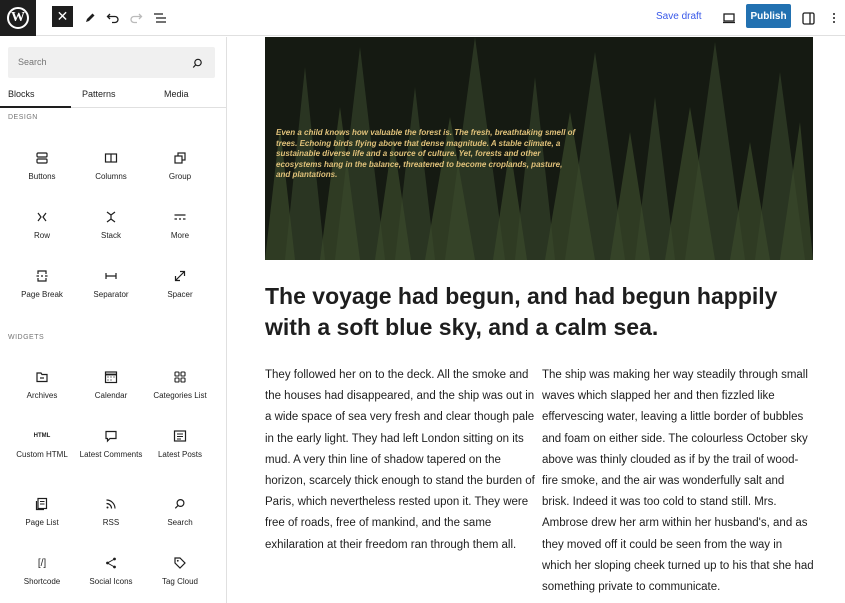 Image resolution: width=845 pixels, height=603 pixels. I want to click on block-label: Social Icons, so click(111, 581).